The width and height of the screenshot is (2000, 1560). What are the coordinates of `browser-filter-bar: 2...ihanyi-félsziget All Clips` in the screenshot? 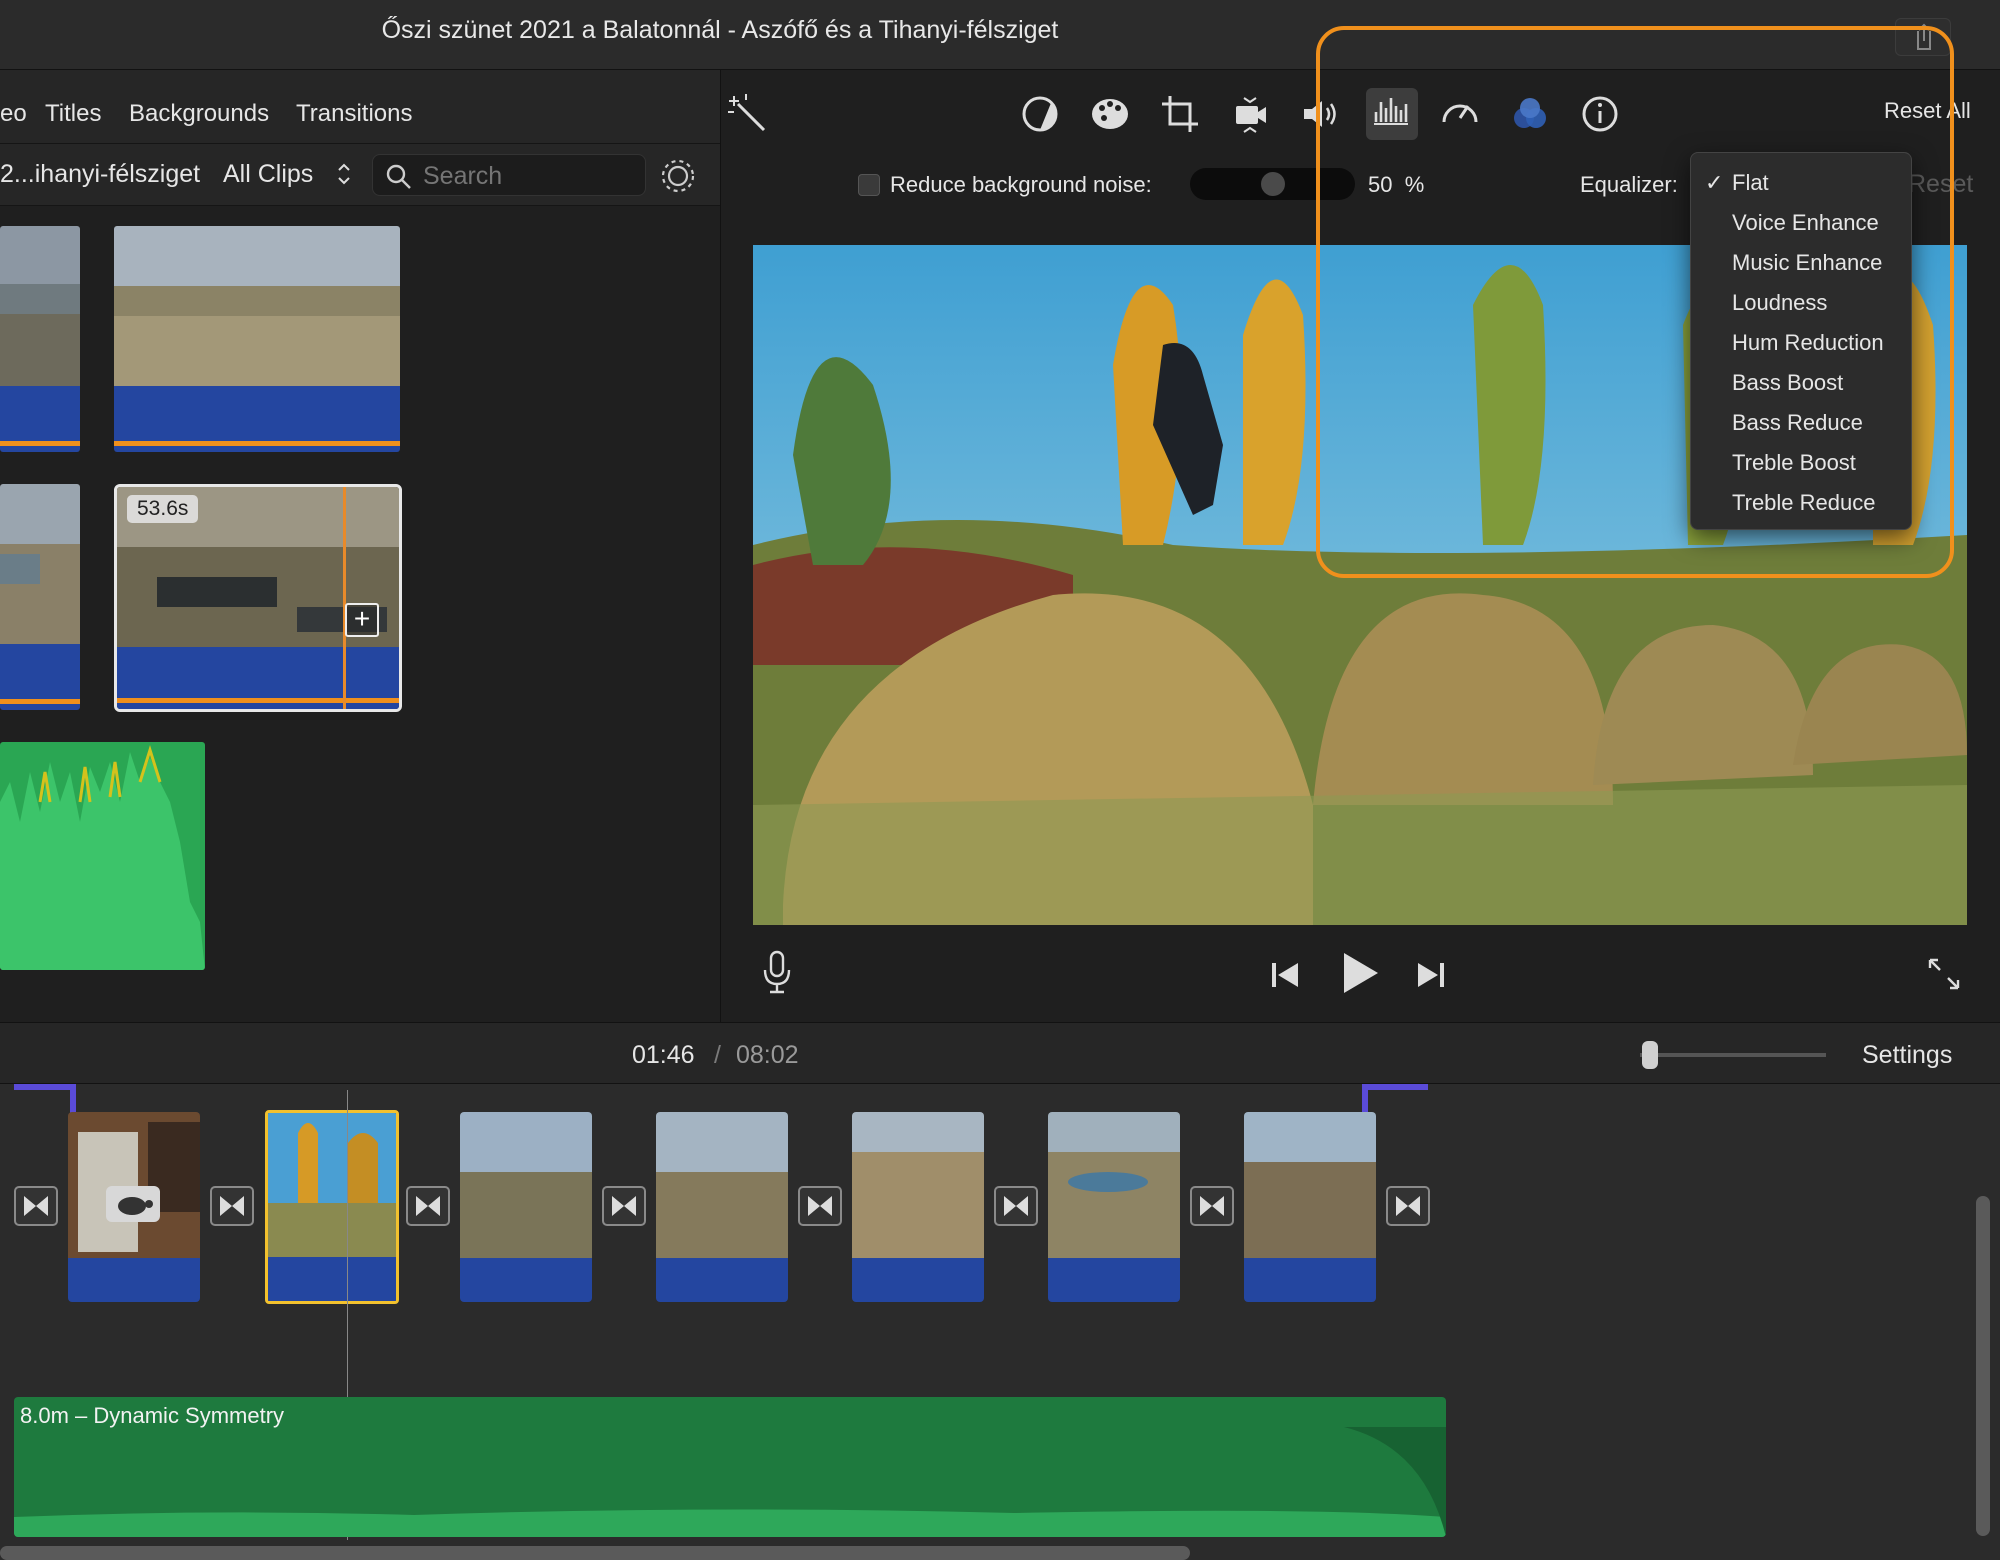 It's located at (360, 175).